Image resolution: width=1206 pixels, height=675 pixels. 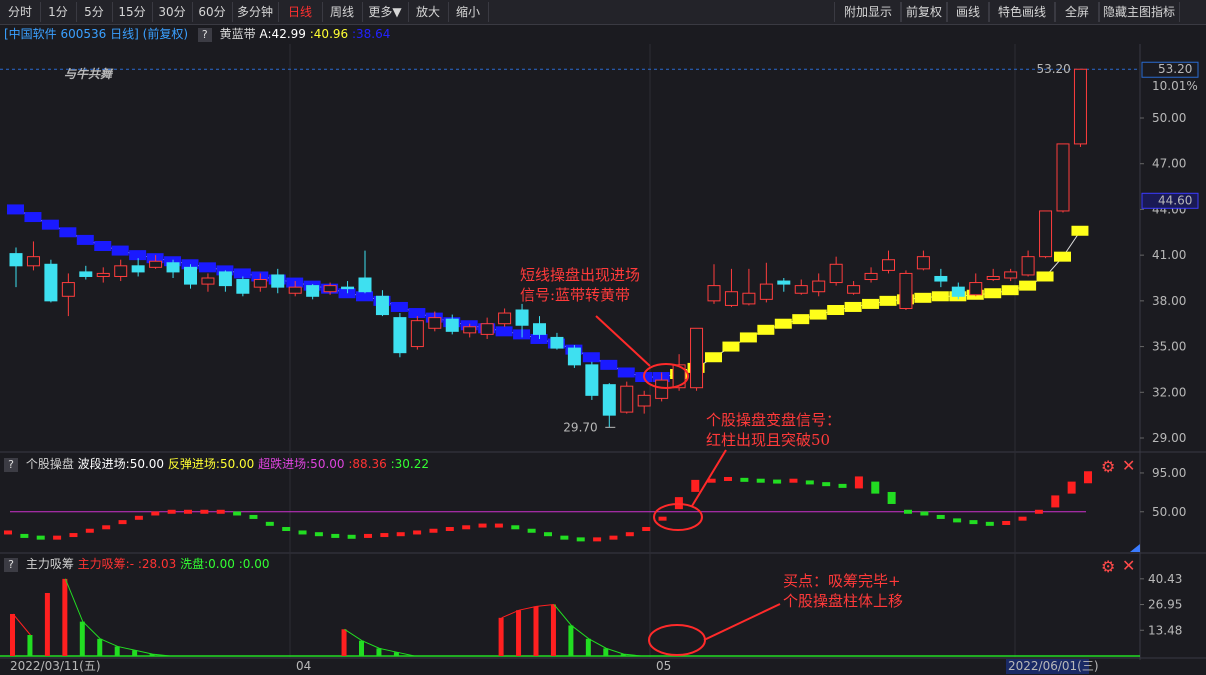 What do you see at coordinates (21, 624) in the screenshot?
I see `sub2-red-curve-a` at bounding box center [21, 624].